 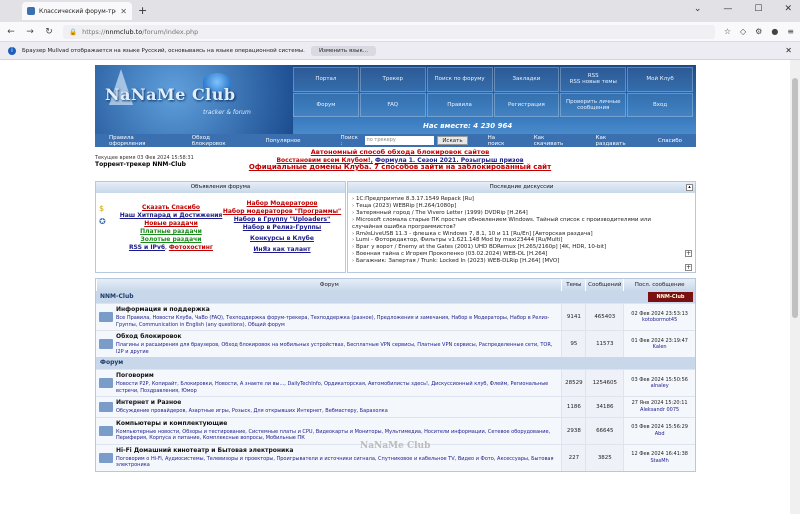 What do you see at coordinates (283, 141) in the screenshot?
I see `toolbar-popular: Популярное` at bounding box center [283, 141].